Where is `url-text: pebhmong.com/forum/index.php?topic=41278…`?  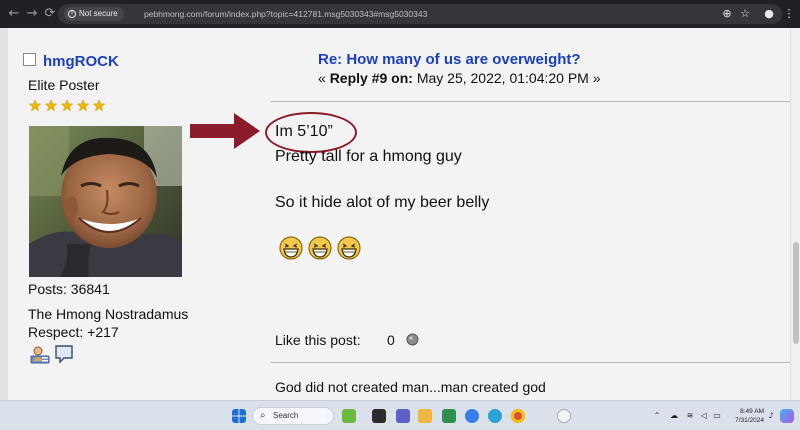
url-text: pebhmong.com/forum/index.php?topic=41278… is located at coordinates (285, 14).